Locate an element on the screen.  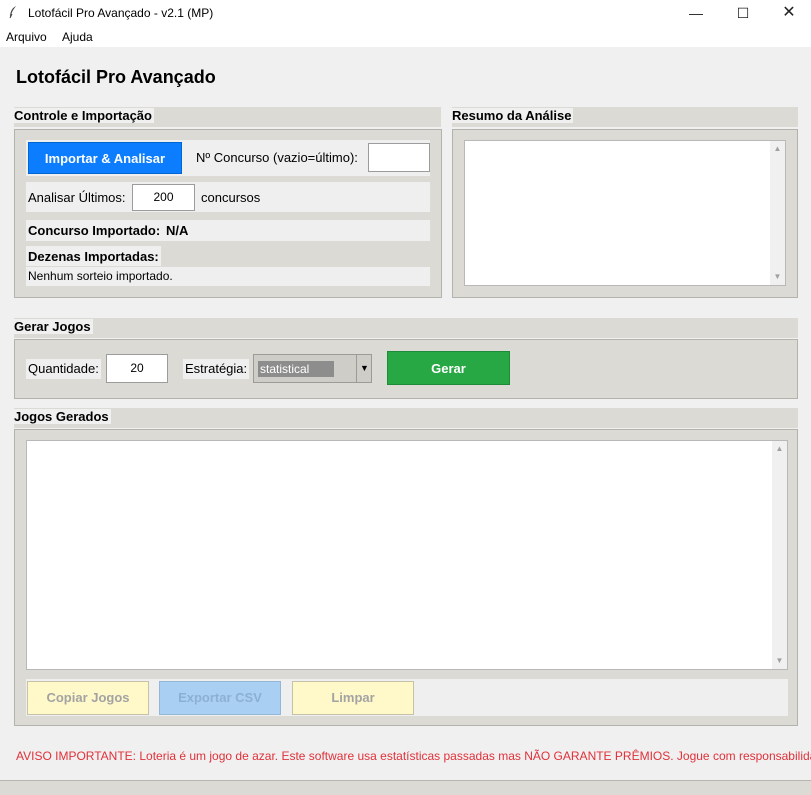
exportar-csv-button: Exportar CSV is located at coordinates (220, 698).